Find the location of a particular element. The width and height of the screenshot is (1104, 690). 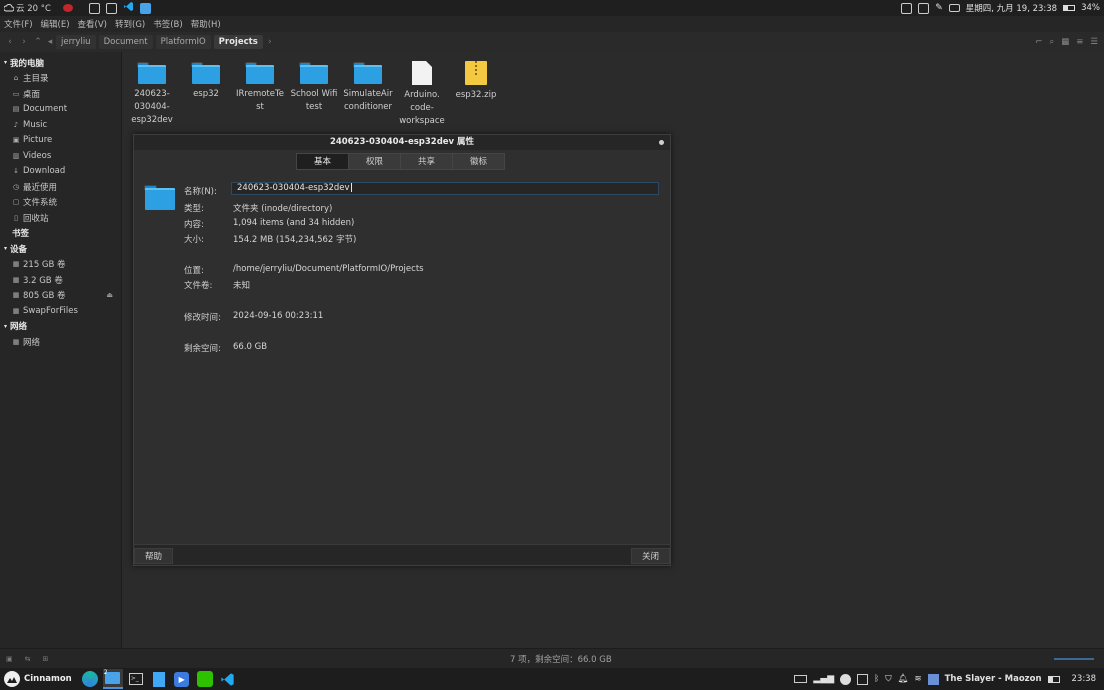

sidebar-section-label: 网络 is located at coordinates (19, 327).